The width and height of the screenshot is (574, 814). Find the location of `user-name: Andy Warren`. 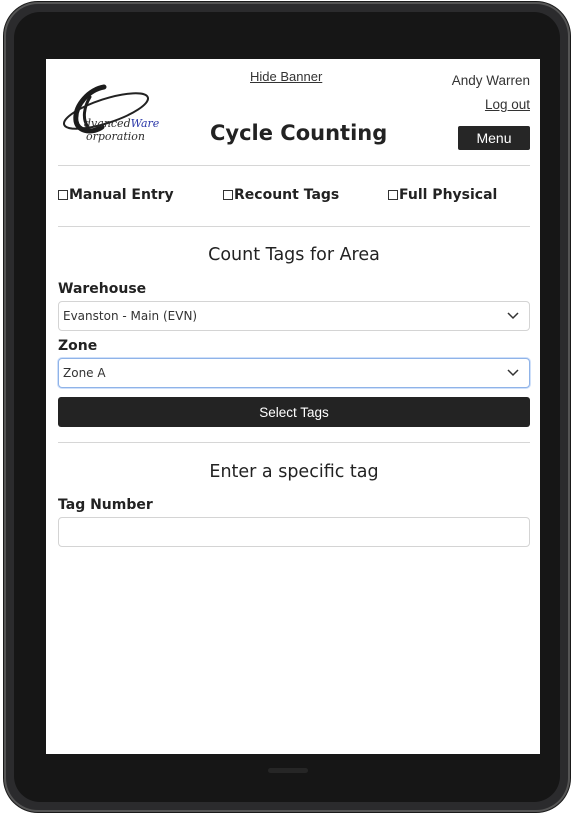

user-name: Andy Warren is located at coordinates (490, 80).